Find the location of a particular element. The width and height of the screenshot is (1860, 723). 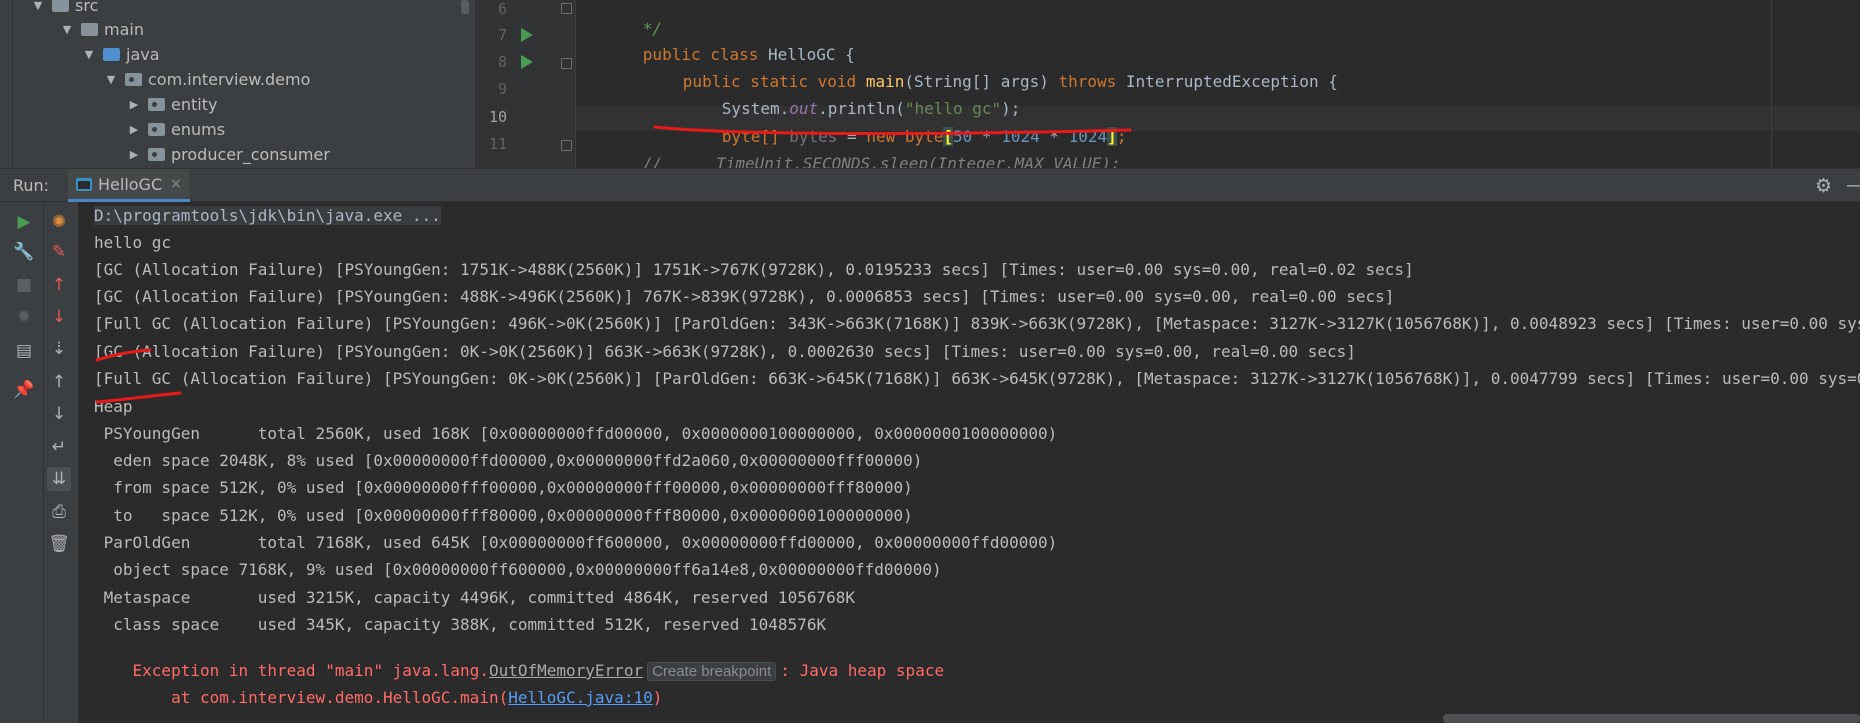

tree-item-main: ▼ main is located at coordinates (101, 29).